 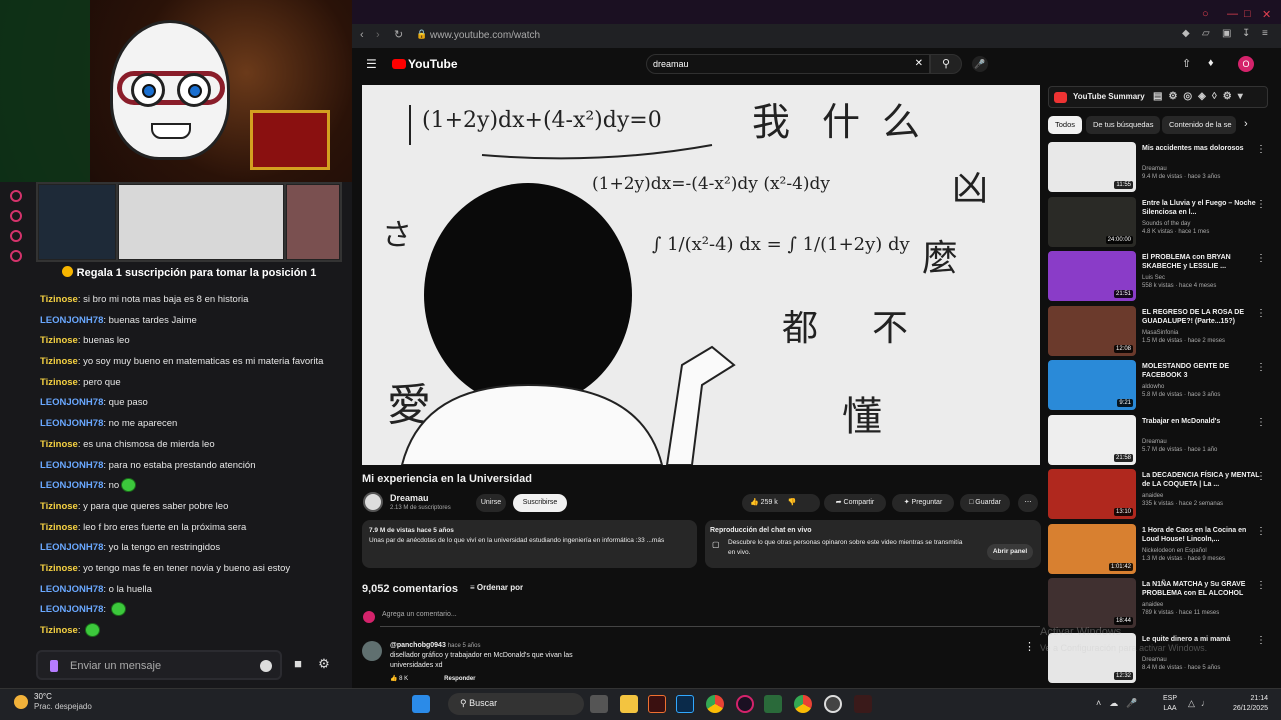 What do you see at coordinates (629, 704) in the screenshot?
I see `file-explorer-icon` at bounding box center [629, 704].